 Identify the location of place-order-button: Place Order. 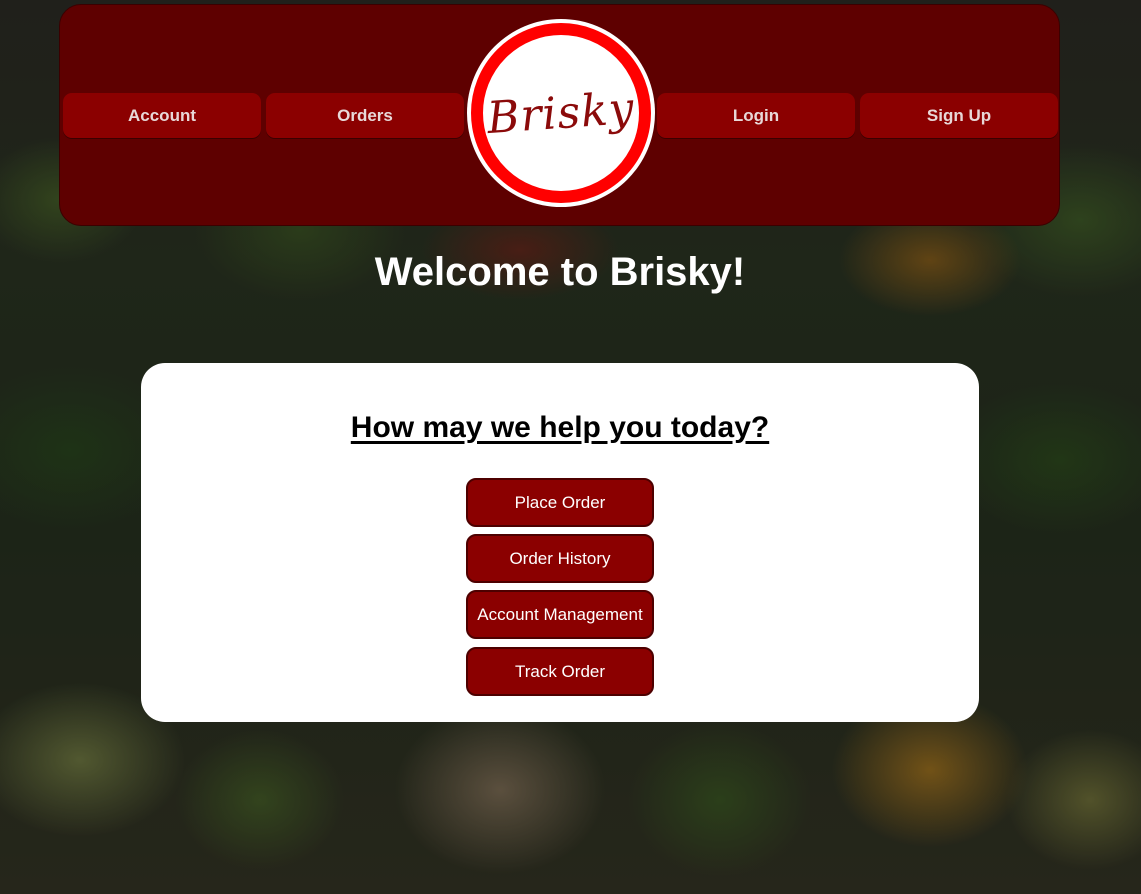
(560, 502).